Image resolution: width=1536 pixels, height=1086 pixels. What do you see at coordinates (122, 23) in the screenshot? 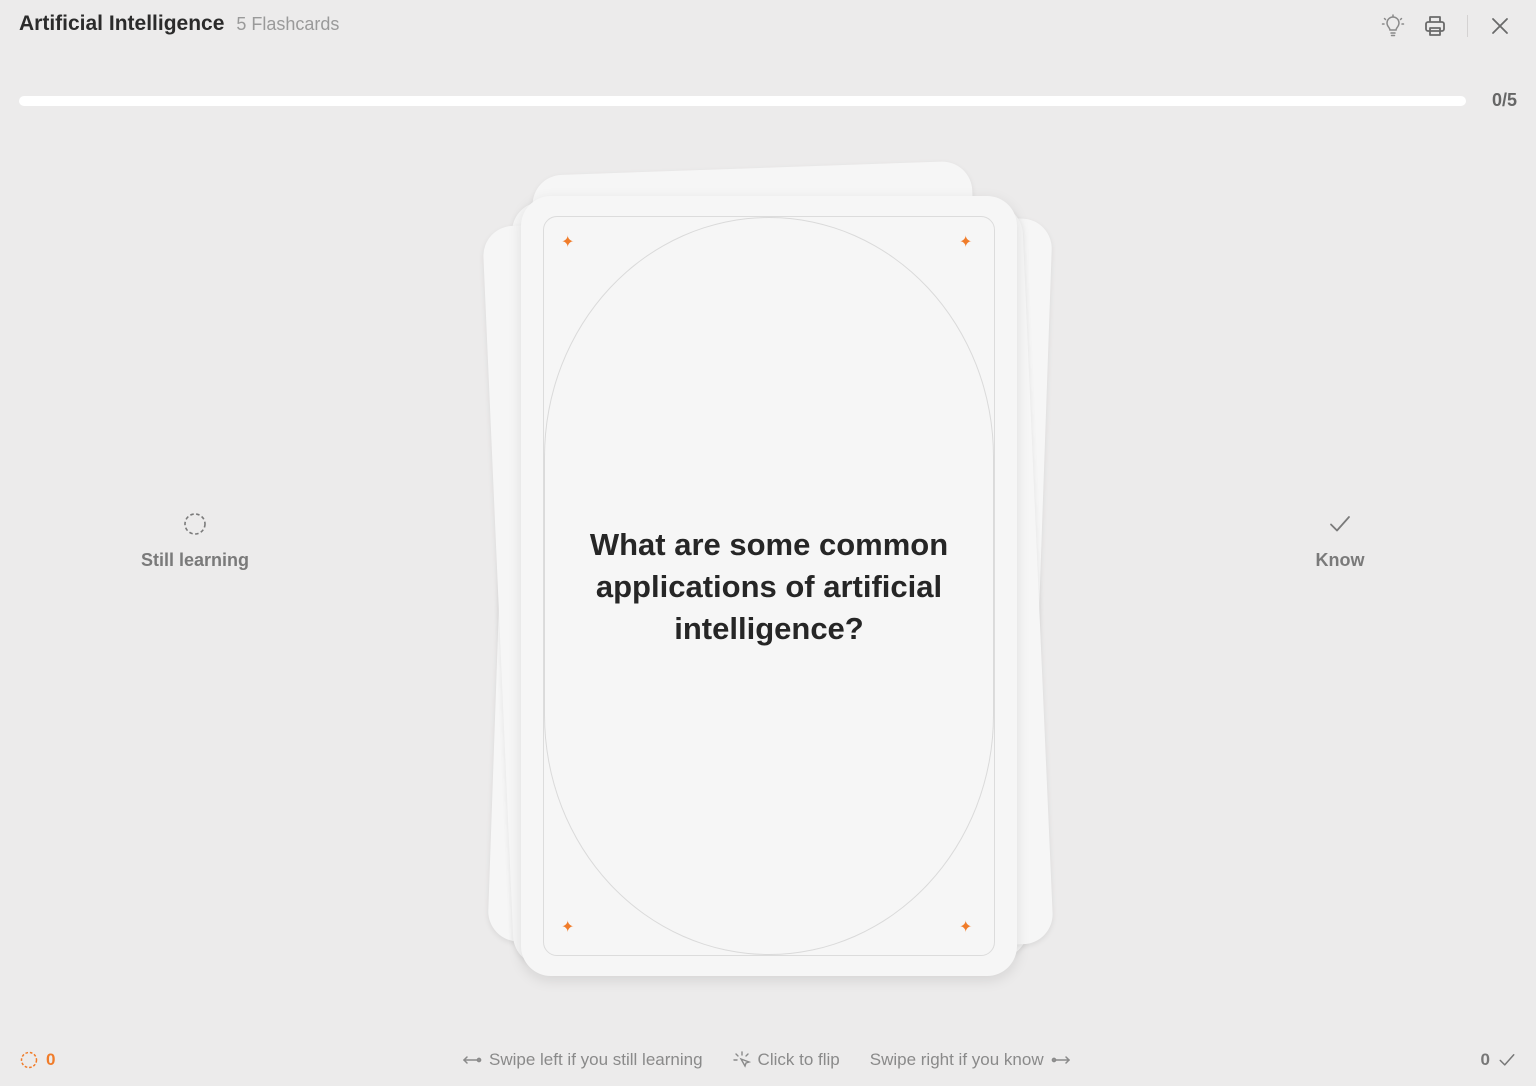
I see `deck-title: Artificial Intelligence` at bounding box center [122, 23].